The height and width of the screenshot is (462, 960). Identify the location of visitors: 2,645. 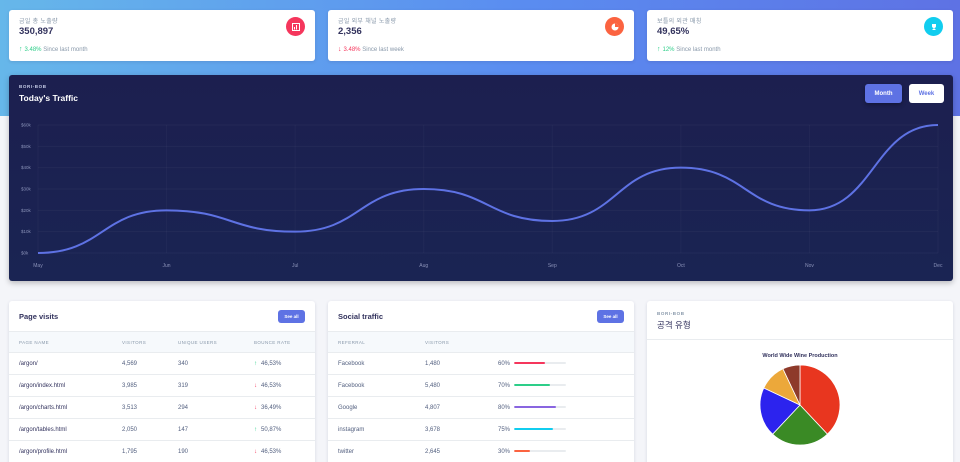
(451, 451).